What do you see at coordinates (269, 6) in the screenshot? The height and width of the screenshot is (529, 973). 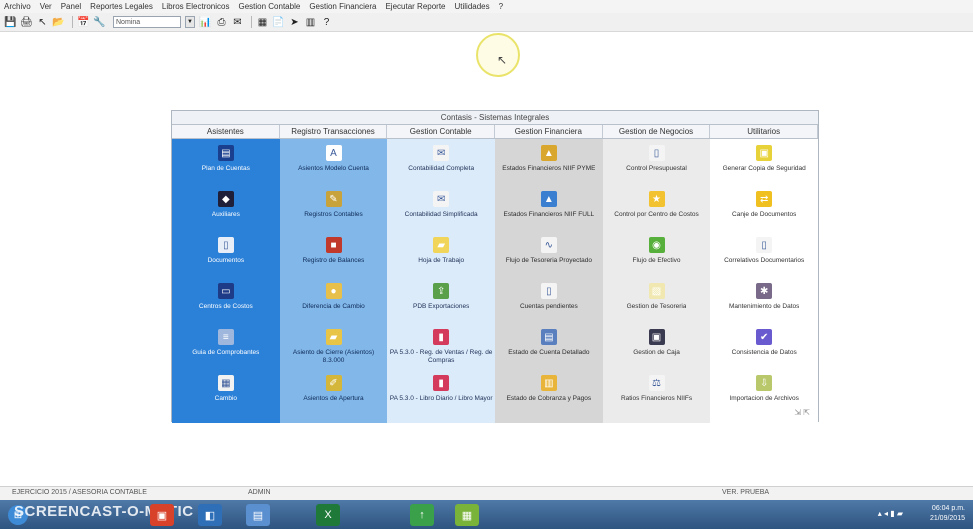 I see `menu-item: Gestion Contable` at bounding box center [269, 6].